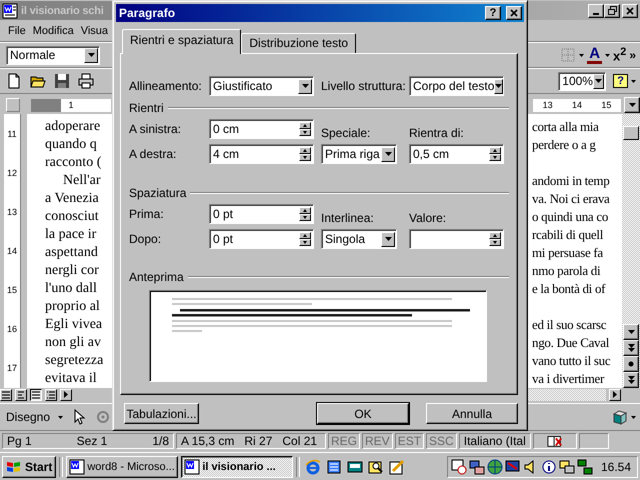 Image resolution: width=640 pixels, height=480 pixels. What do you see at coordinates (631, 251) in the screenshot?
I see `scrollbar` at bounding box center [631, 251].